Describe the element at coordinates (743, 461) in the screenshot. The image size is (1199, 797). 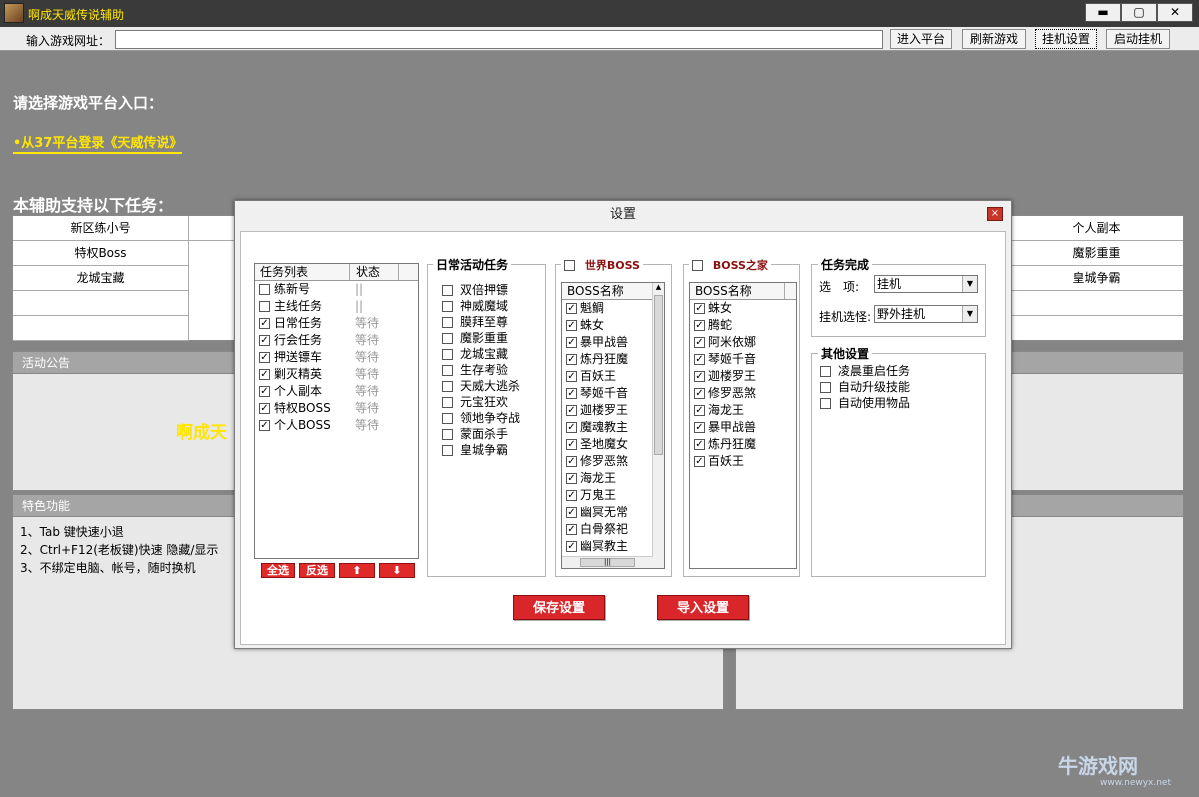
I see `boss-home-item: 百妖王` at that location.